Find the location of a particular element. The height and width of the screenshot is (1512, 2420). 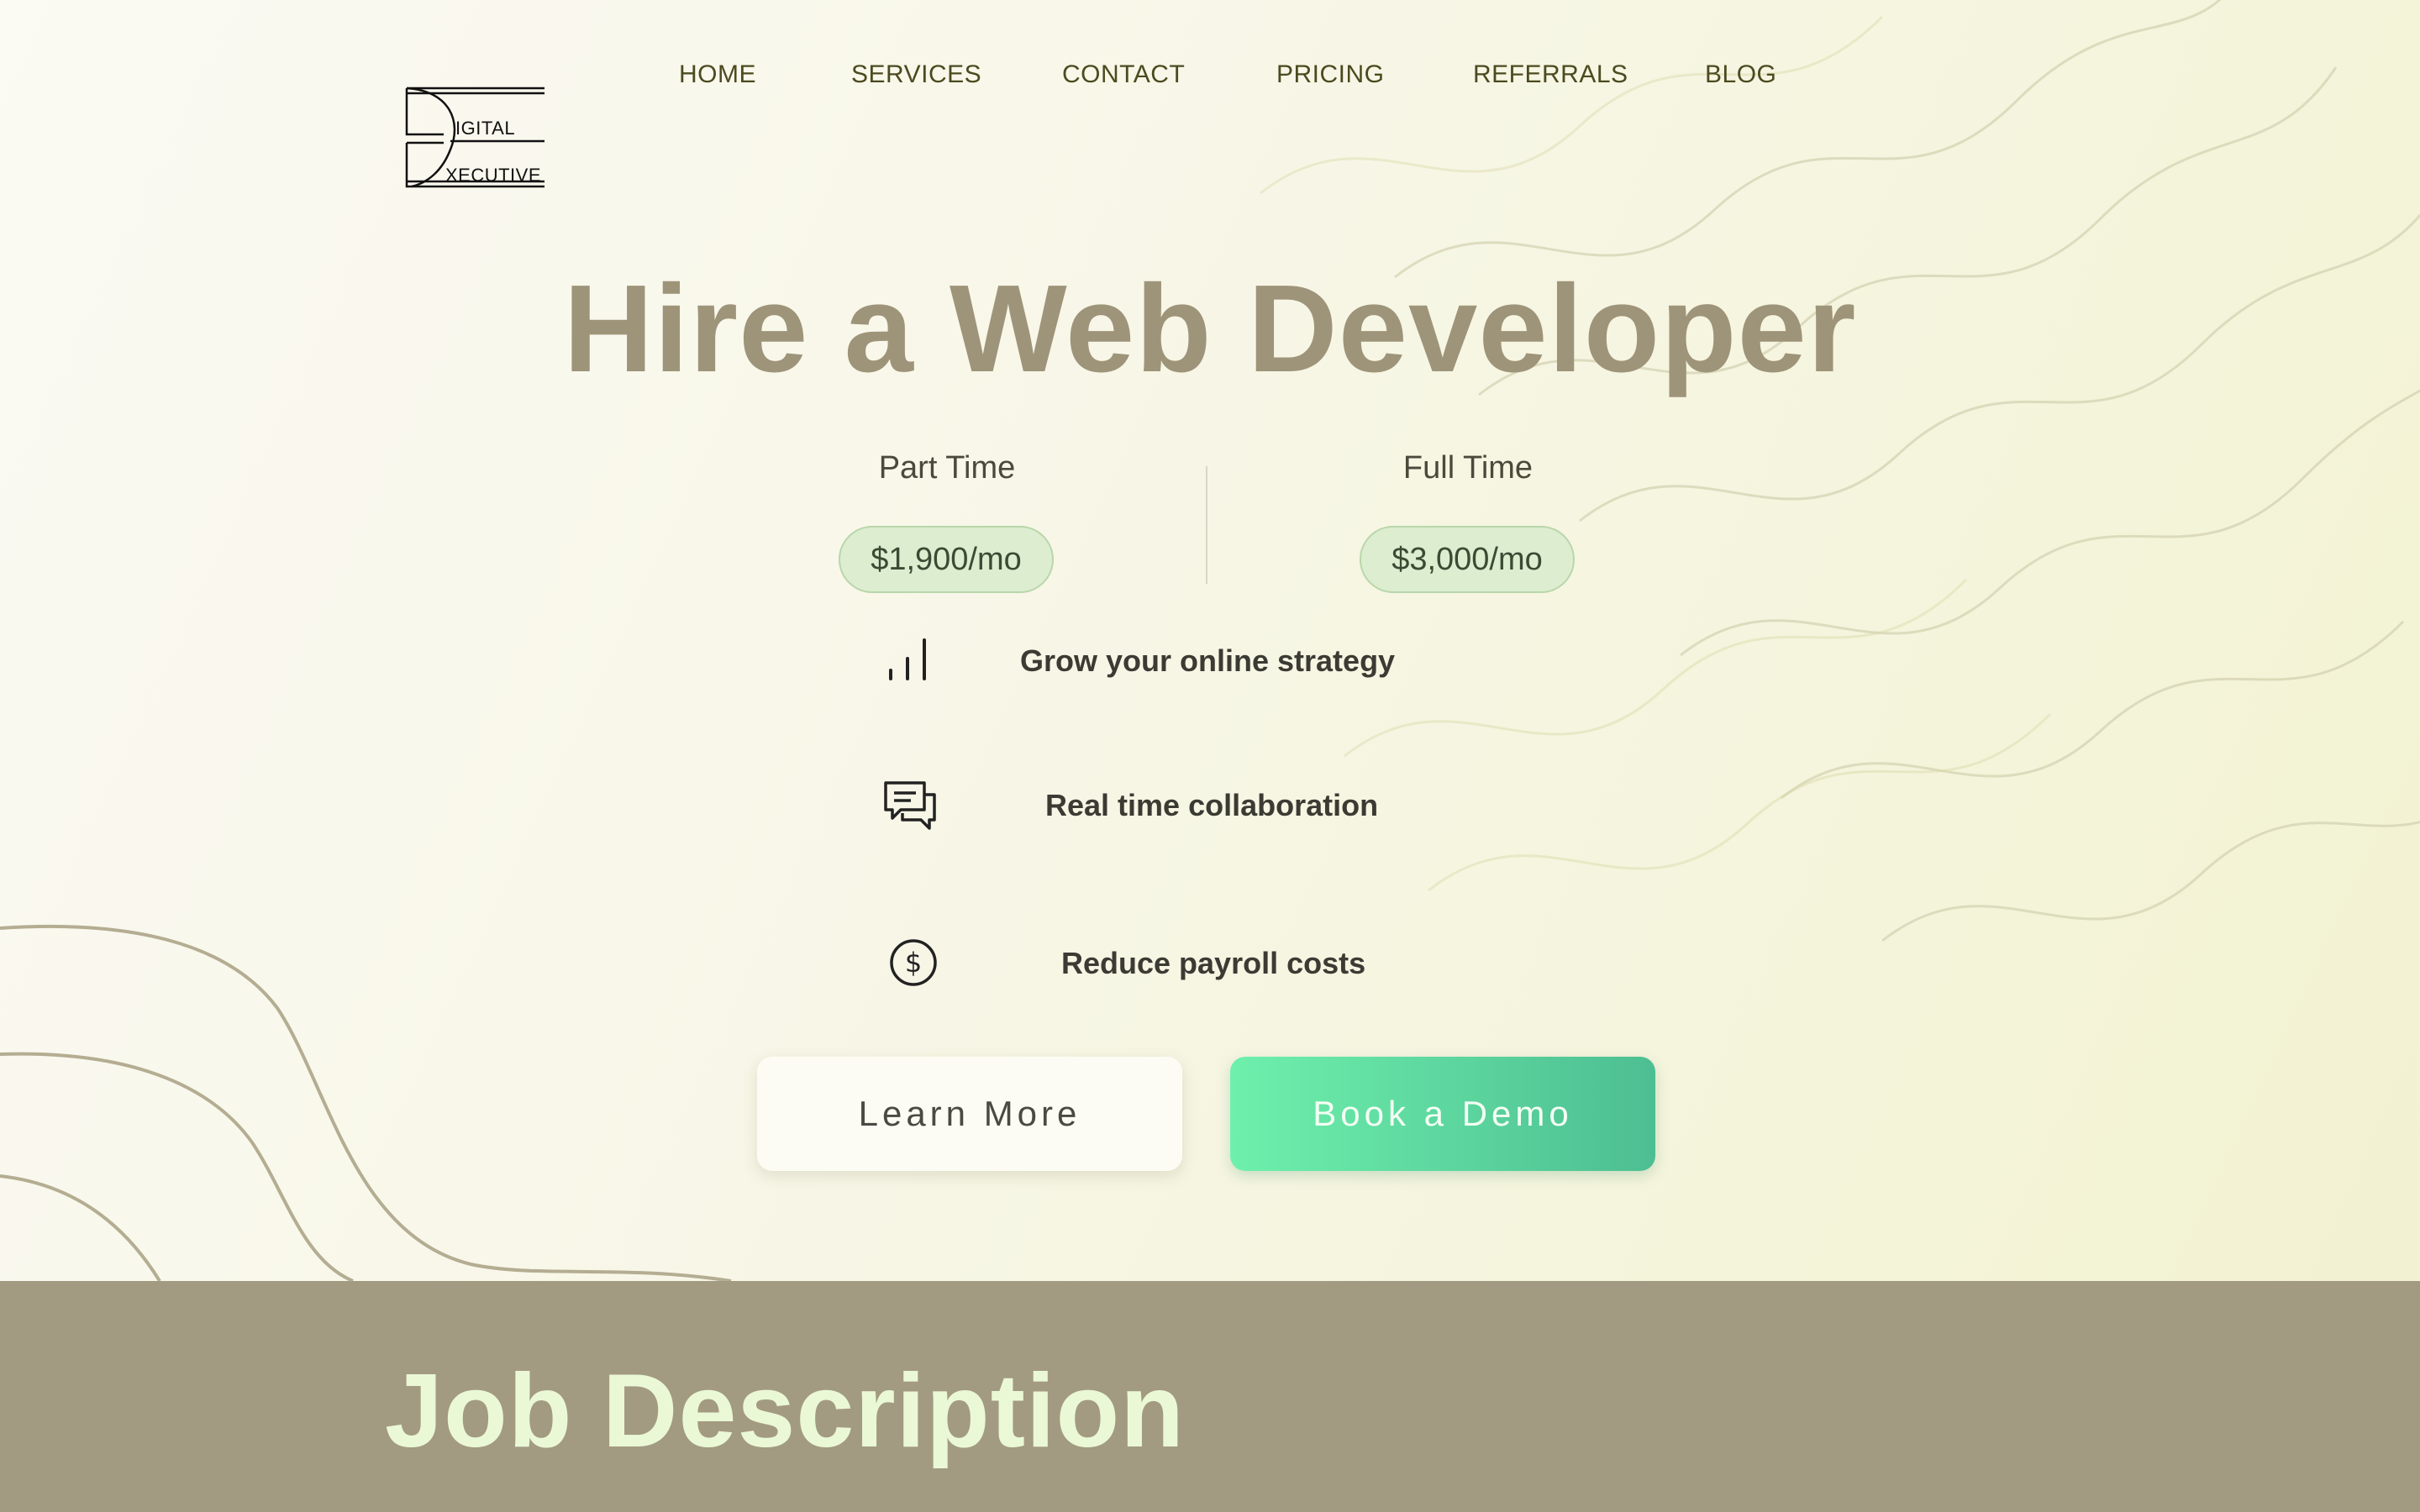

plan-divider is located at coordinates (1206, 525).